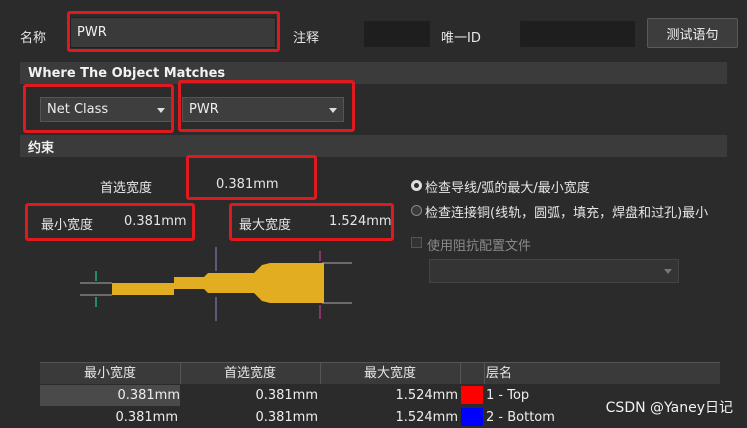  What do you see at coordinates (567, 213) in the screenshot?
I see `radio-check-copper-width-label: 检查连接铜(线轨，圆弧，填充，焊盘和过孔)最小` at bounding box center [567, 213].